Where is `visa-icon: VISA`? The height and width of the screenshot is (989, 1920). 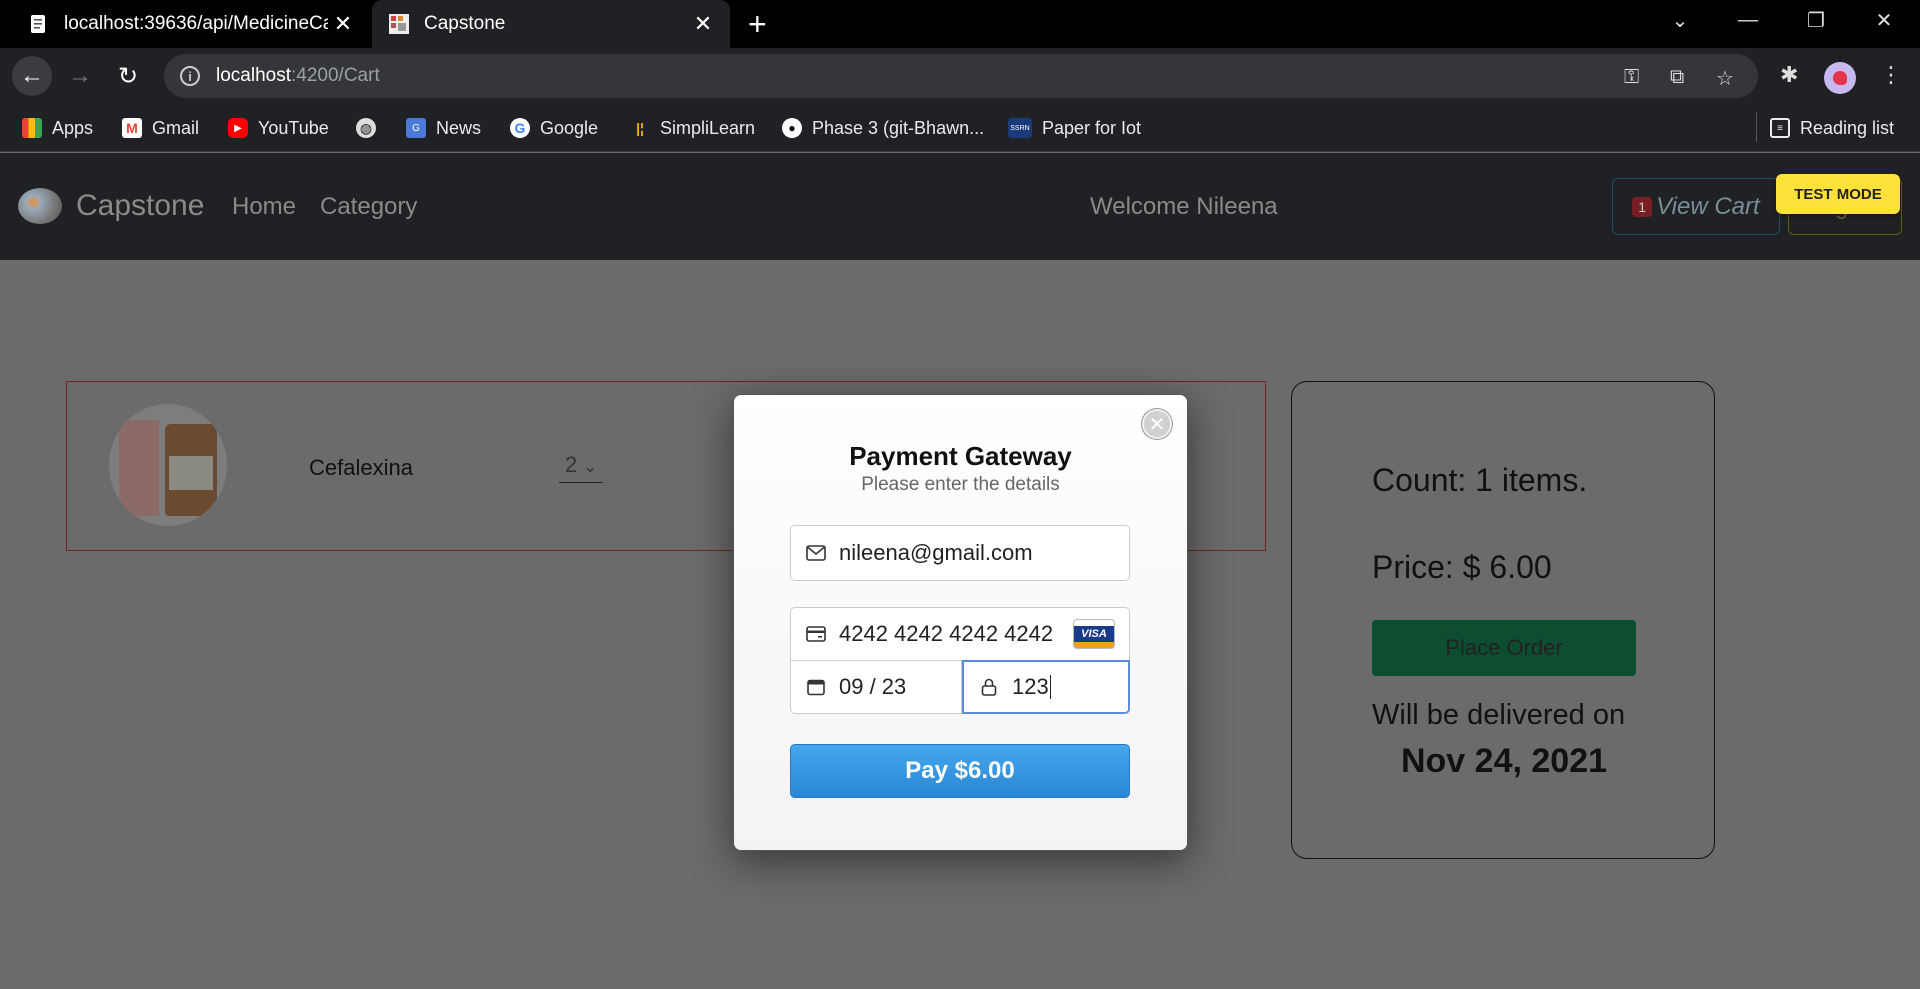
visa-icon: VISA is located at coordinates (1094, 634).